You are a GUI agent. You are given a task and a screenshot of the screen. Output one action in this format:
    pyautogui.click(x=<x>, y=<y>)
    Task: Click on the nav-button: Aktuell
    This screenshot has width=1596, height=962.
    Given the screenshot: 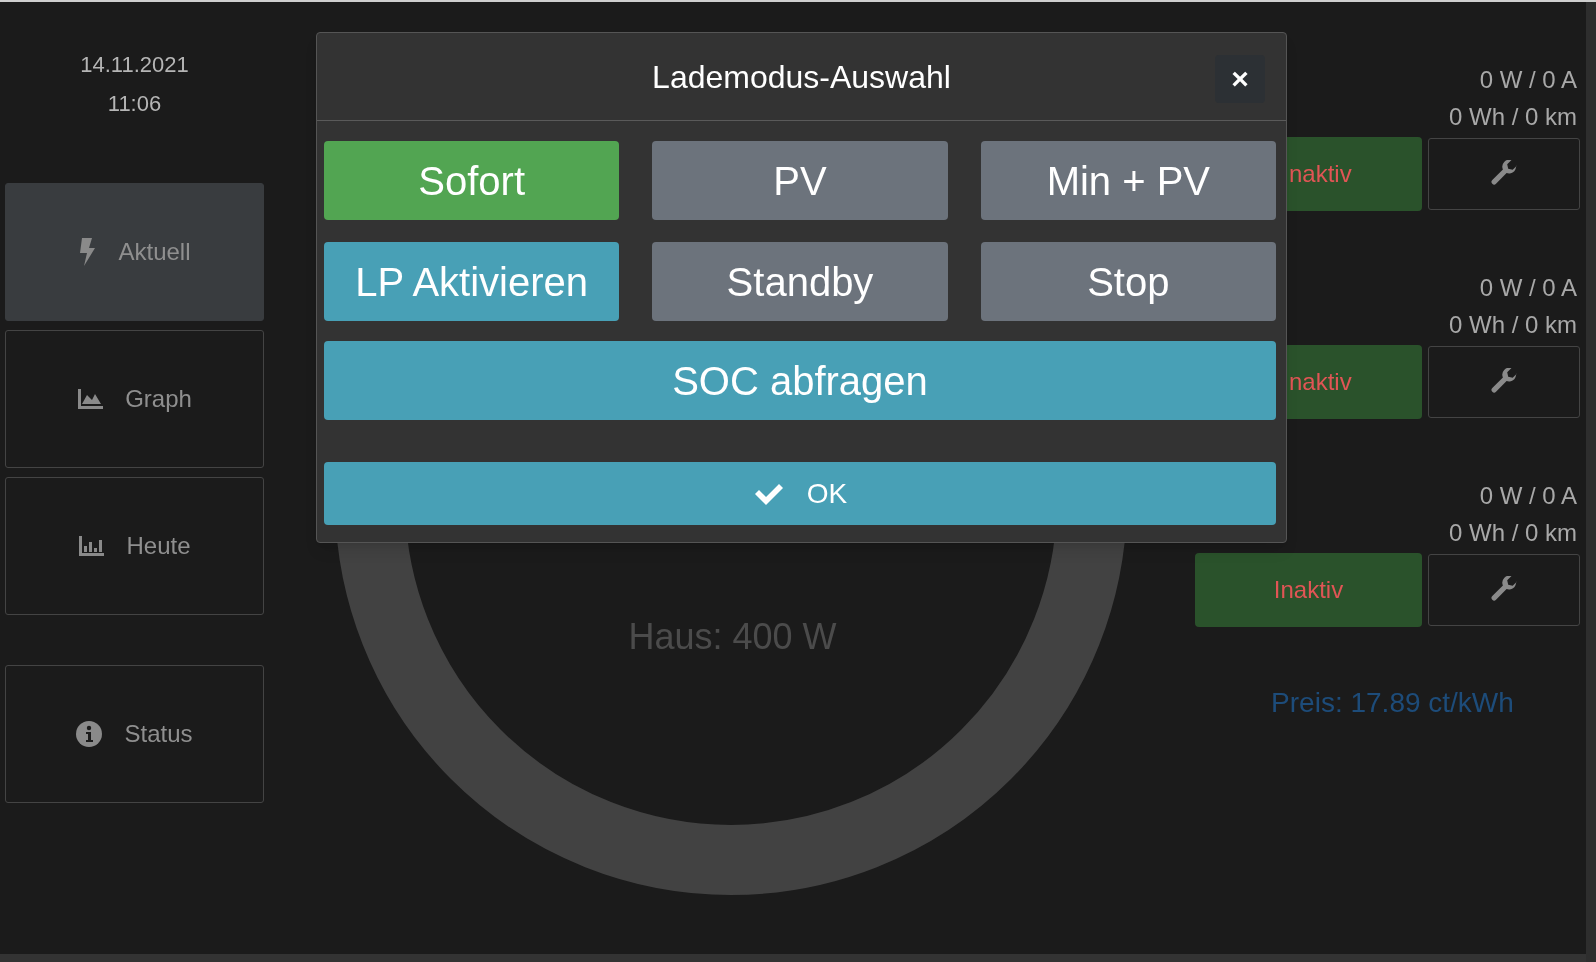 What is the action you would take?
    pyautogui.click(x=134, y=252)
    